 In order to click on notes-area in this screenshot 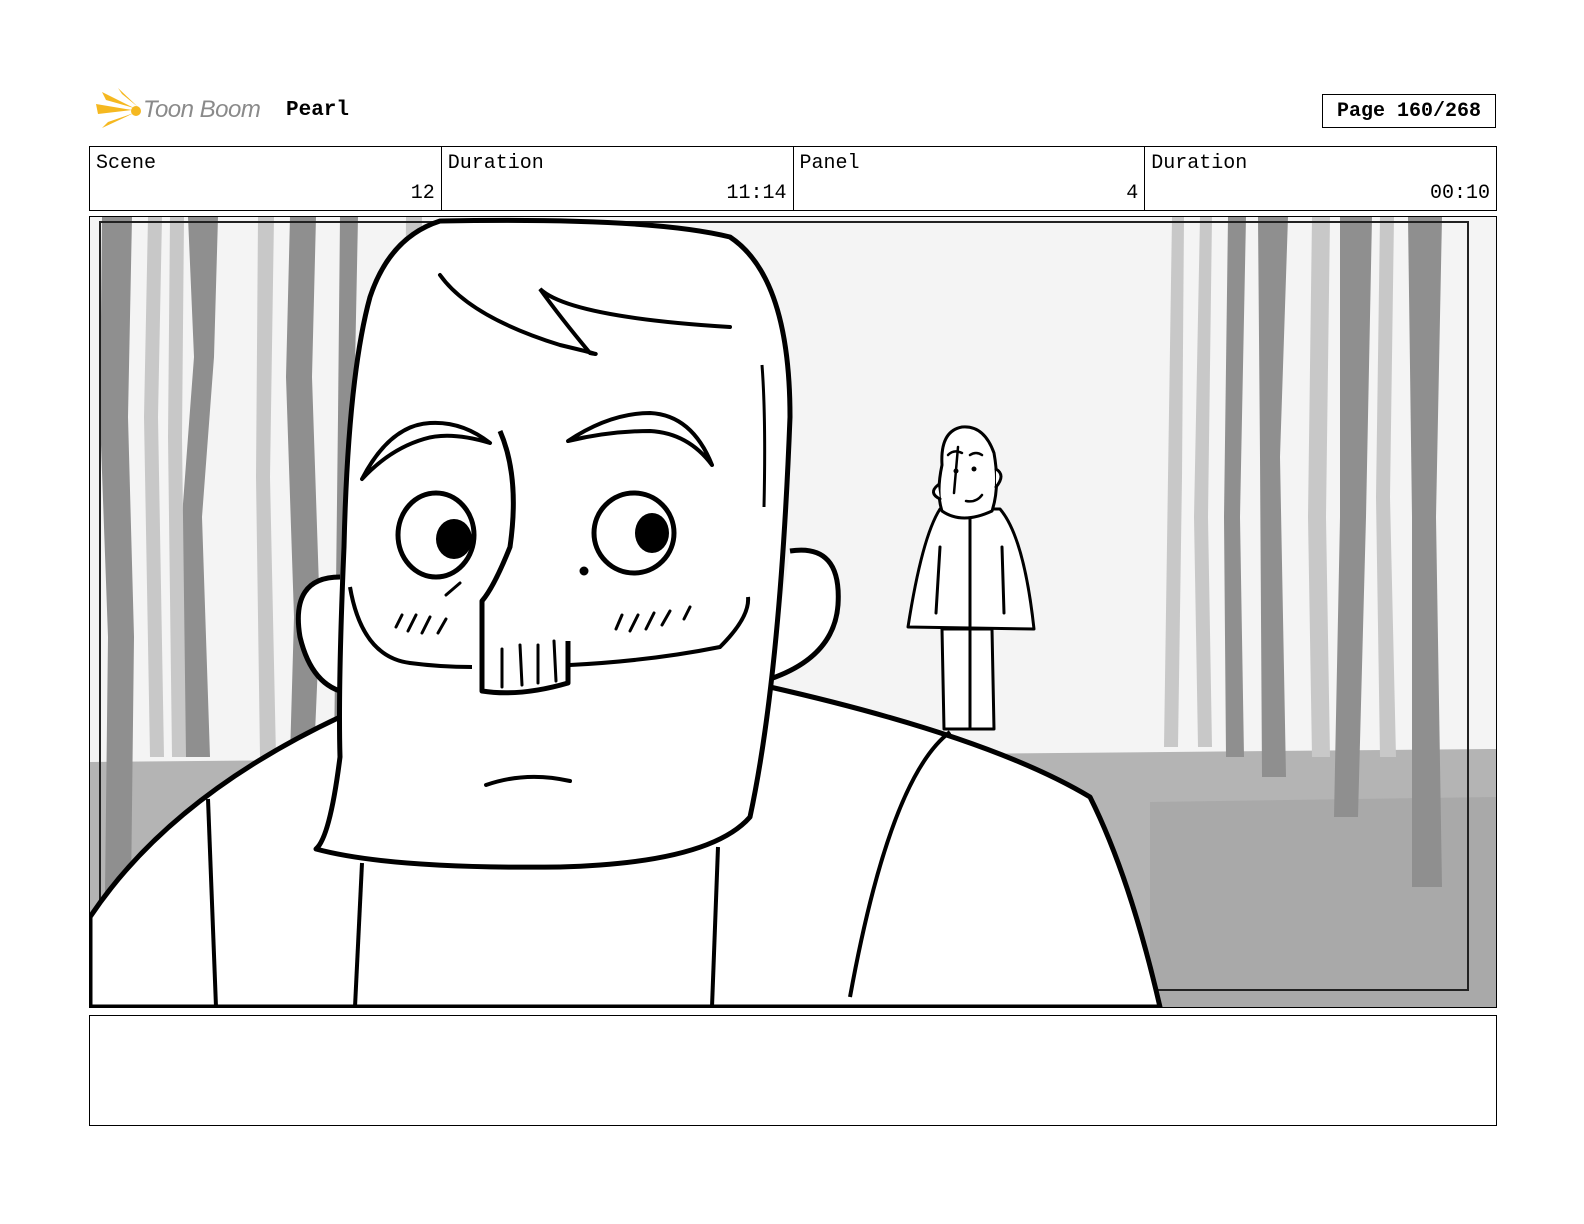, I will do `click(793, 1070)`.